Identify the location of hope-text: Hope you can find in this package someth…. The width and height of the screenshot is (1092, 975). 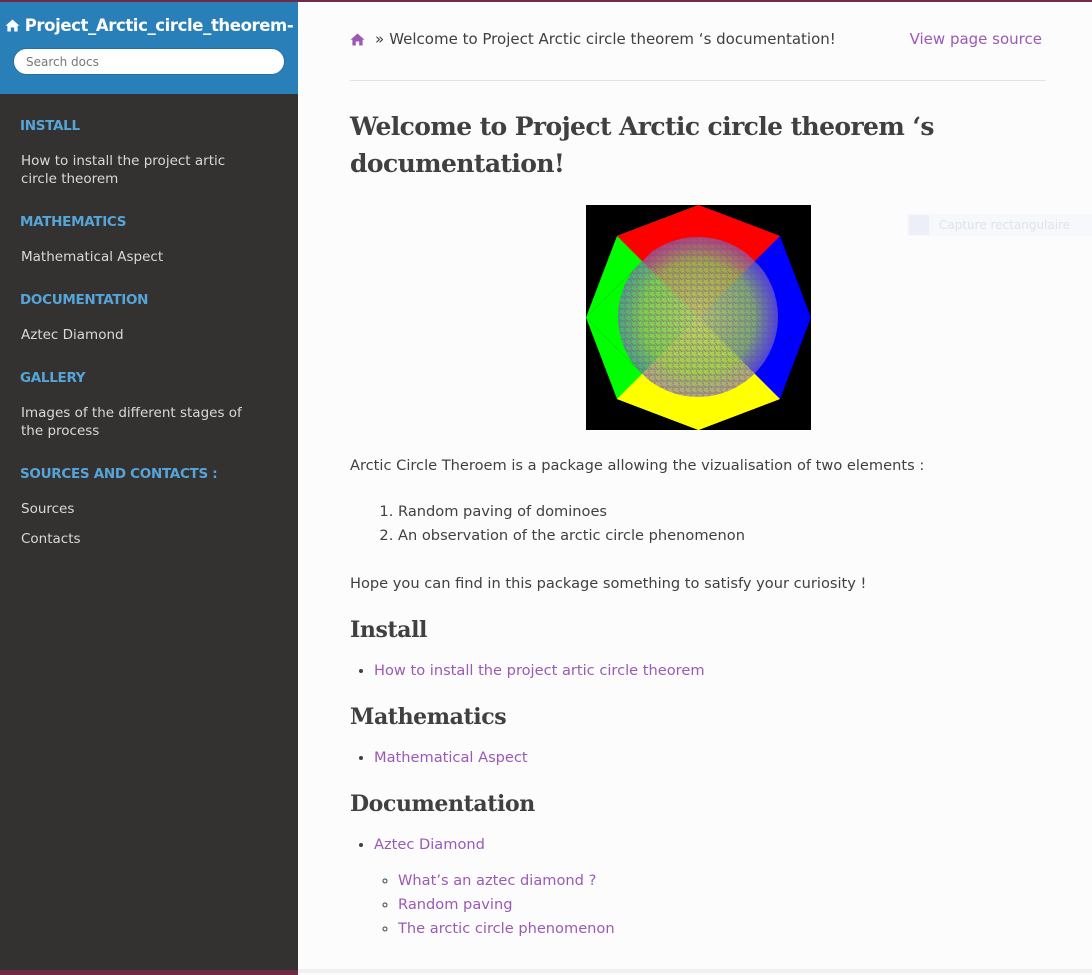
(608, 583).